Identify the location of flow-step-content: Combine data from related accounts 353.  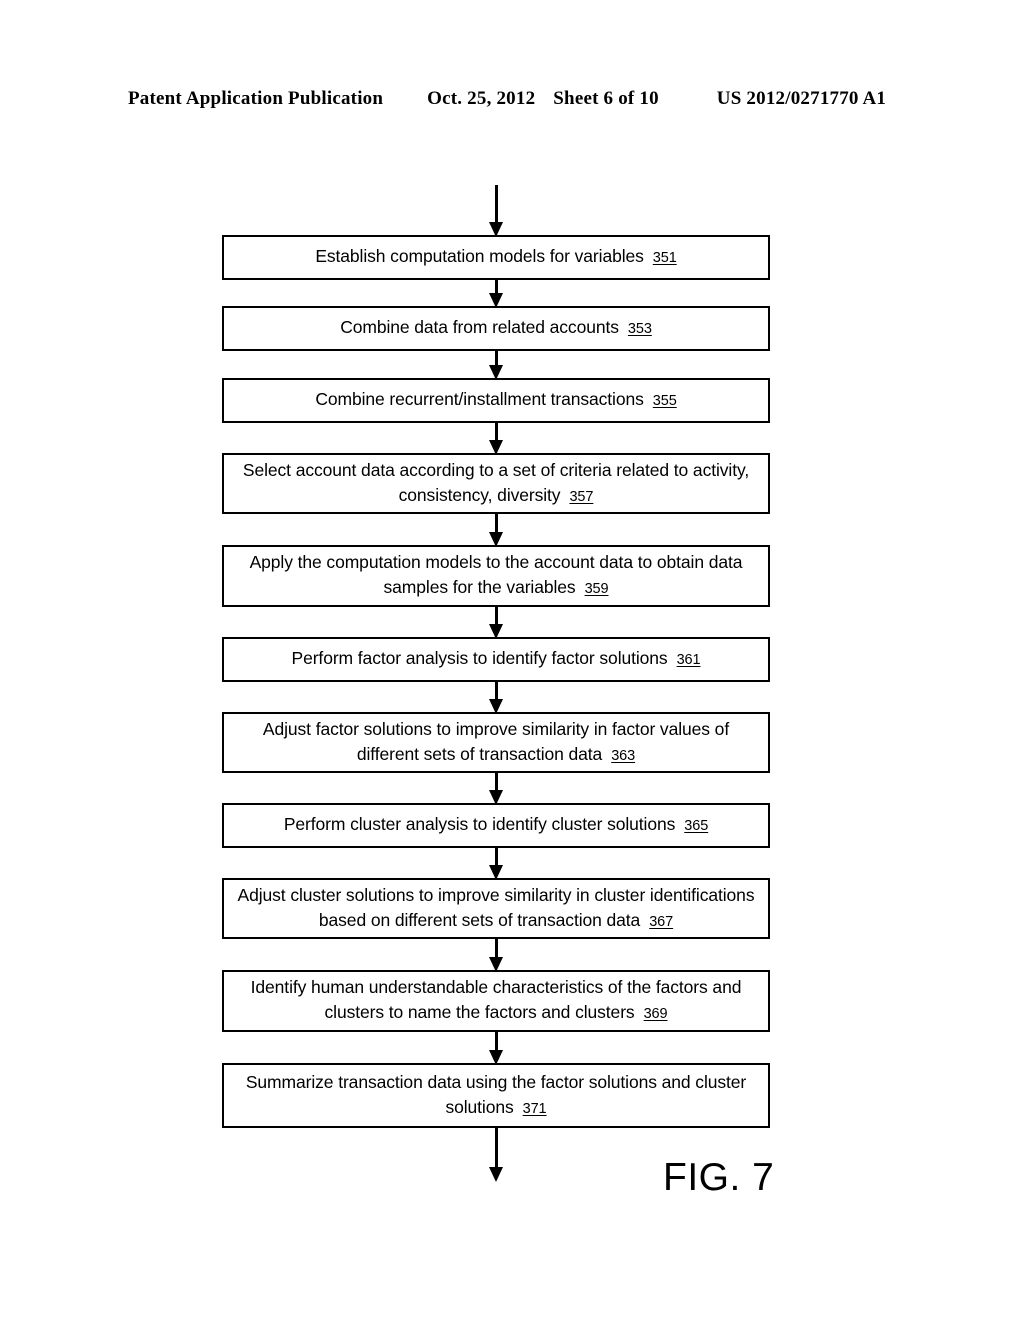
(496, 328).